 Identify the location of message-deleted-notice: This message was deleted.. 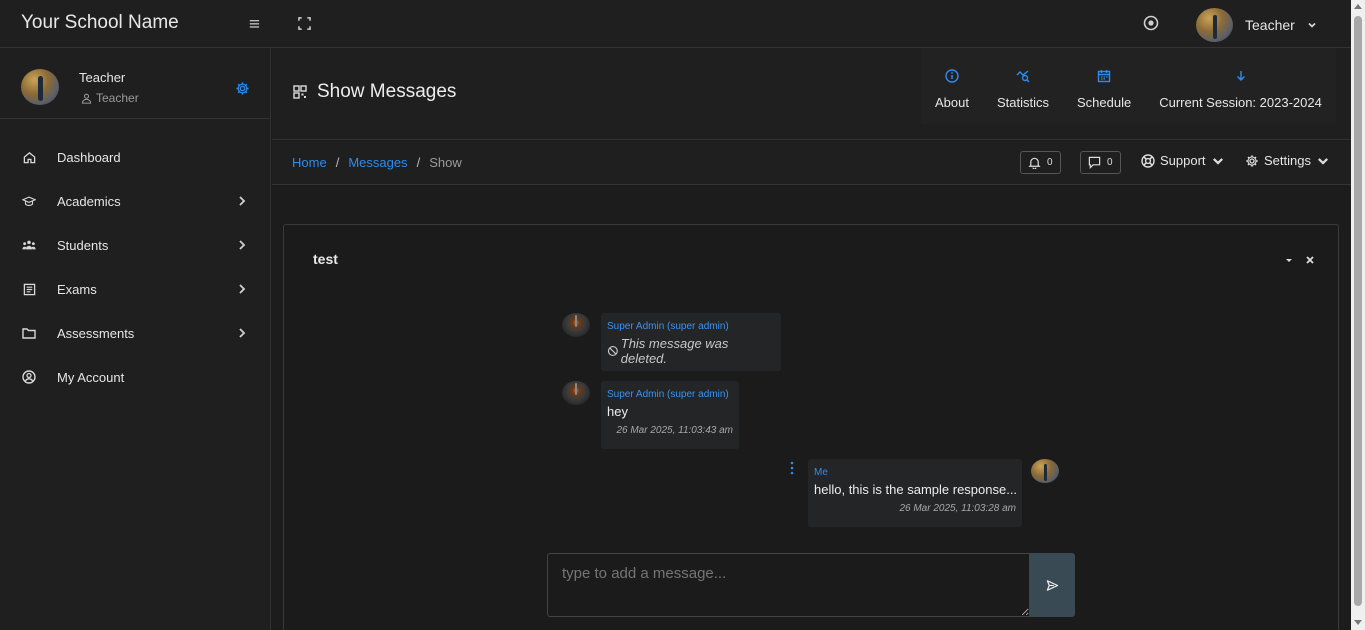
(691, 351).